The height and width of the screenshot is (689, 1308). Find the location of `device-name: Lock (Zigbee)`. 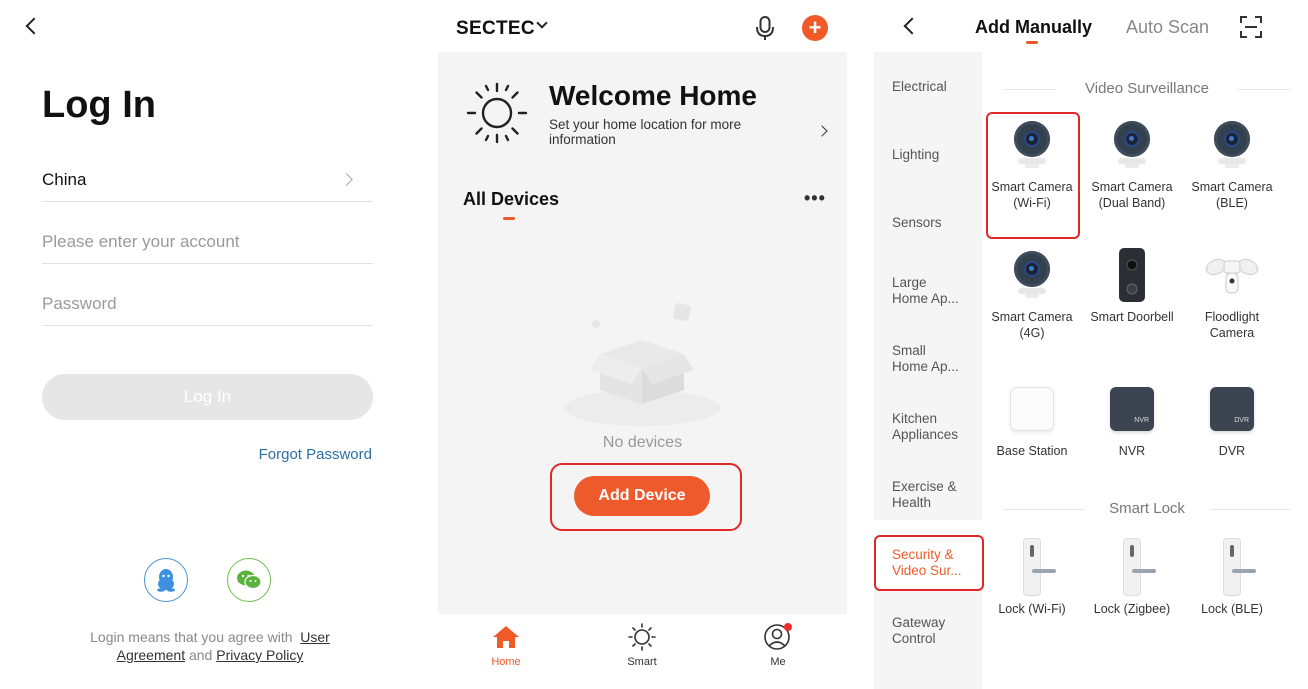

device-name: Lock (Zigbee) is located at coordinates (1132, 609).